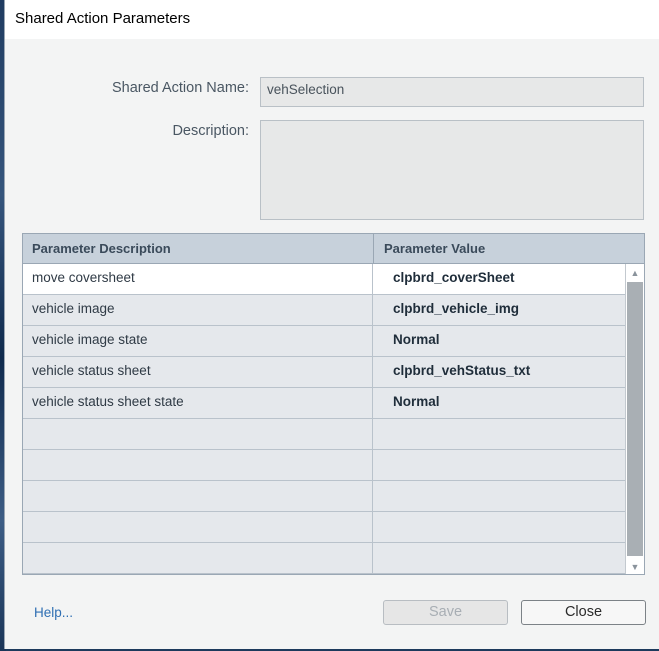 Image resolution: width=659 pixels, height=651 pixels. Describe the element at coordinates (452, 92) in the screenshot. I see `shared-action-name-field: vehSelection` at that location.